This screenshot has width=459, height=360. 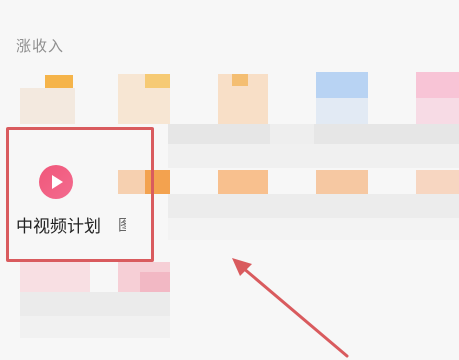 What do you see at coordinates (80, 194) in the screenshot?
I see `highlight-box` at bounding box center [80, 194].